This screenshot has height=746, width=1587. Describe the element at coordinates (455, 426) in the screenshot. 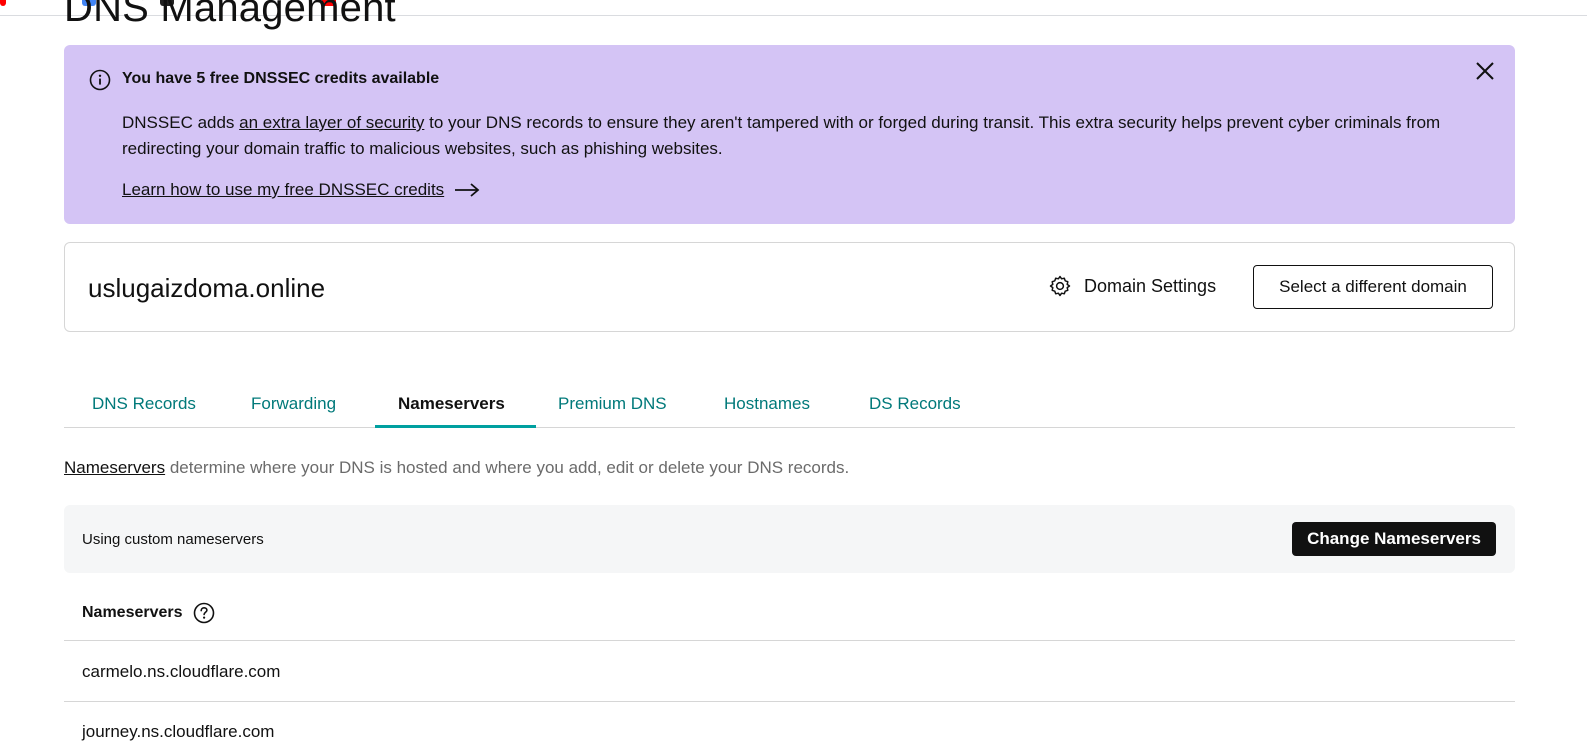

I see `active-tab-indicator` at that location.